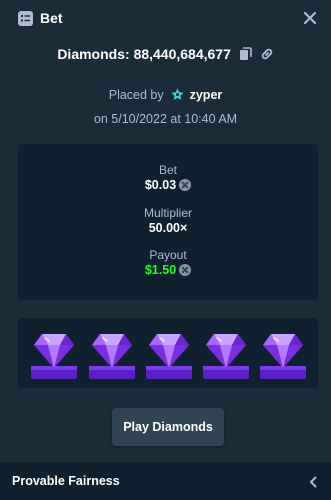 The width and height of the screenshot is (331, 500). I want to click on bet-stat: Bet $0.03, so click(168, 178).